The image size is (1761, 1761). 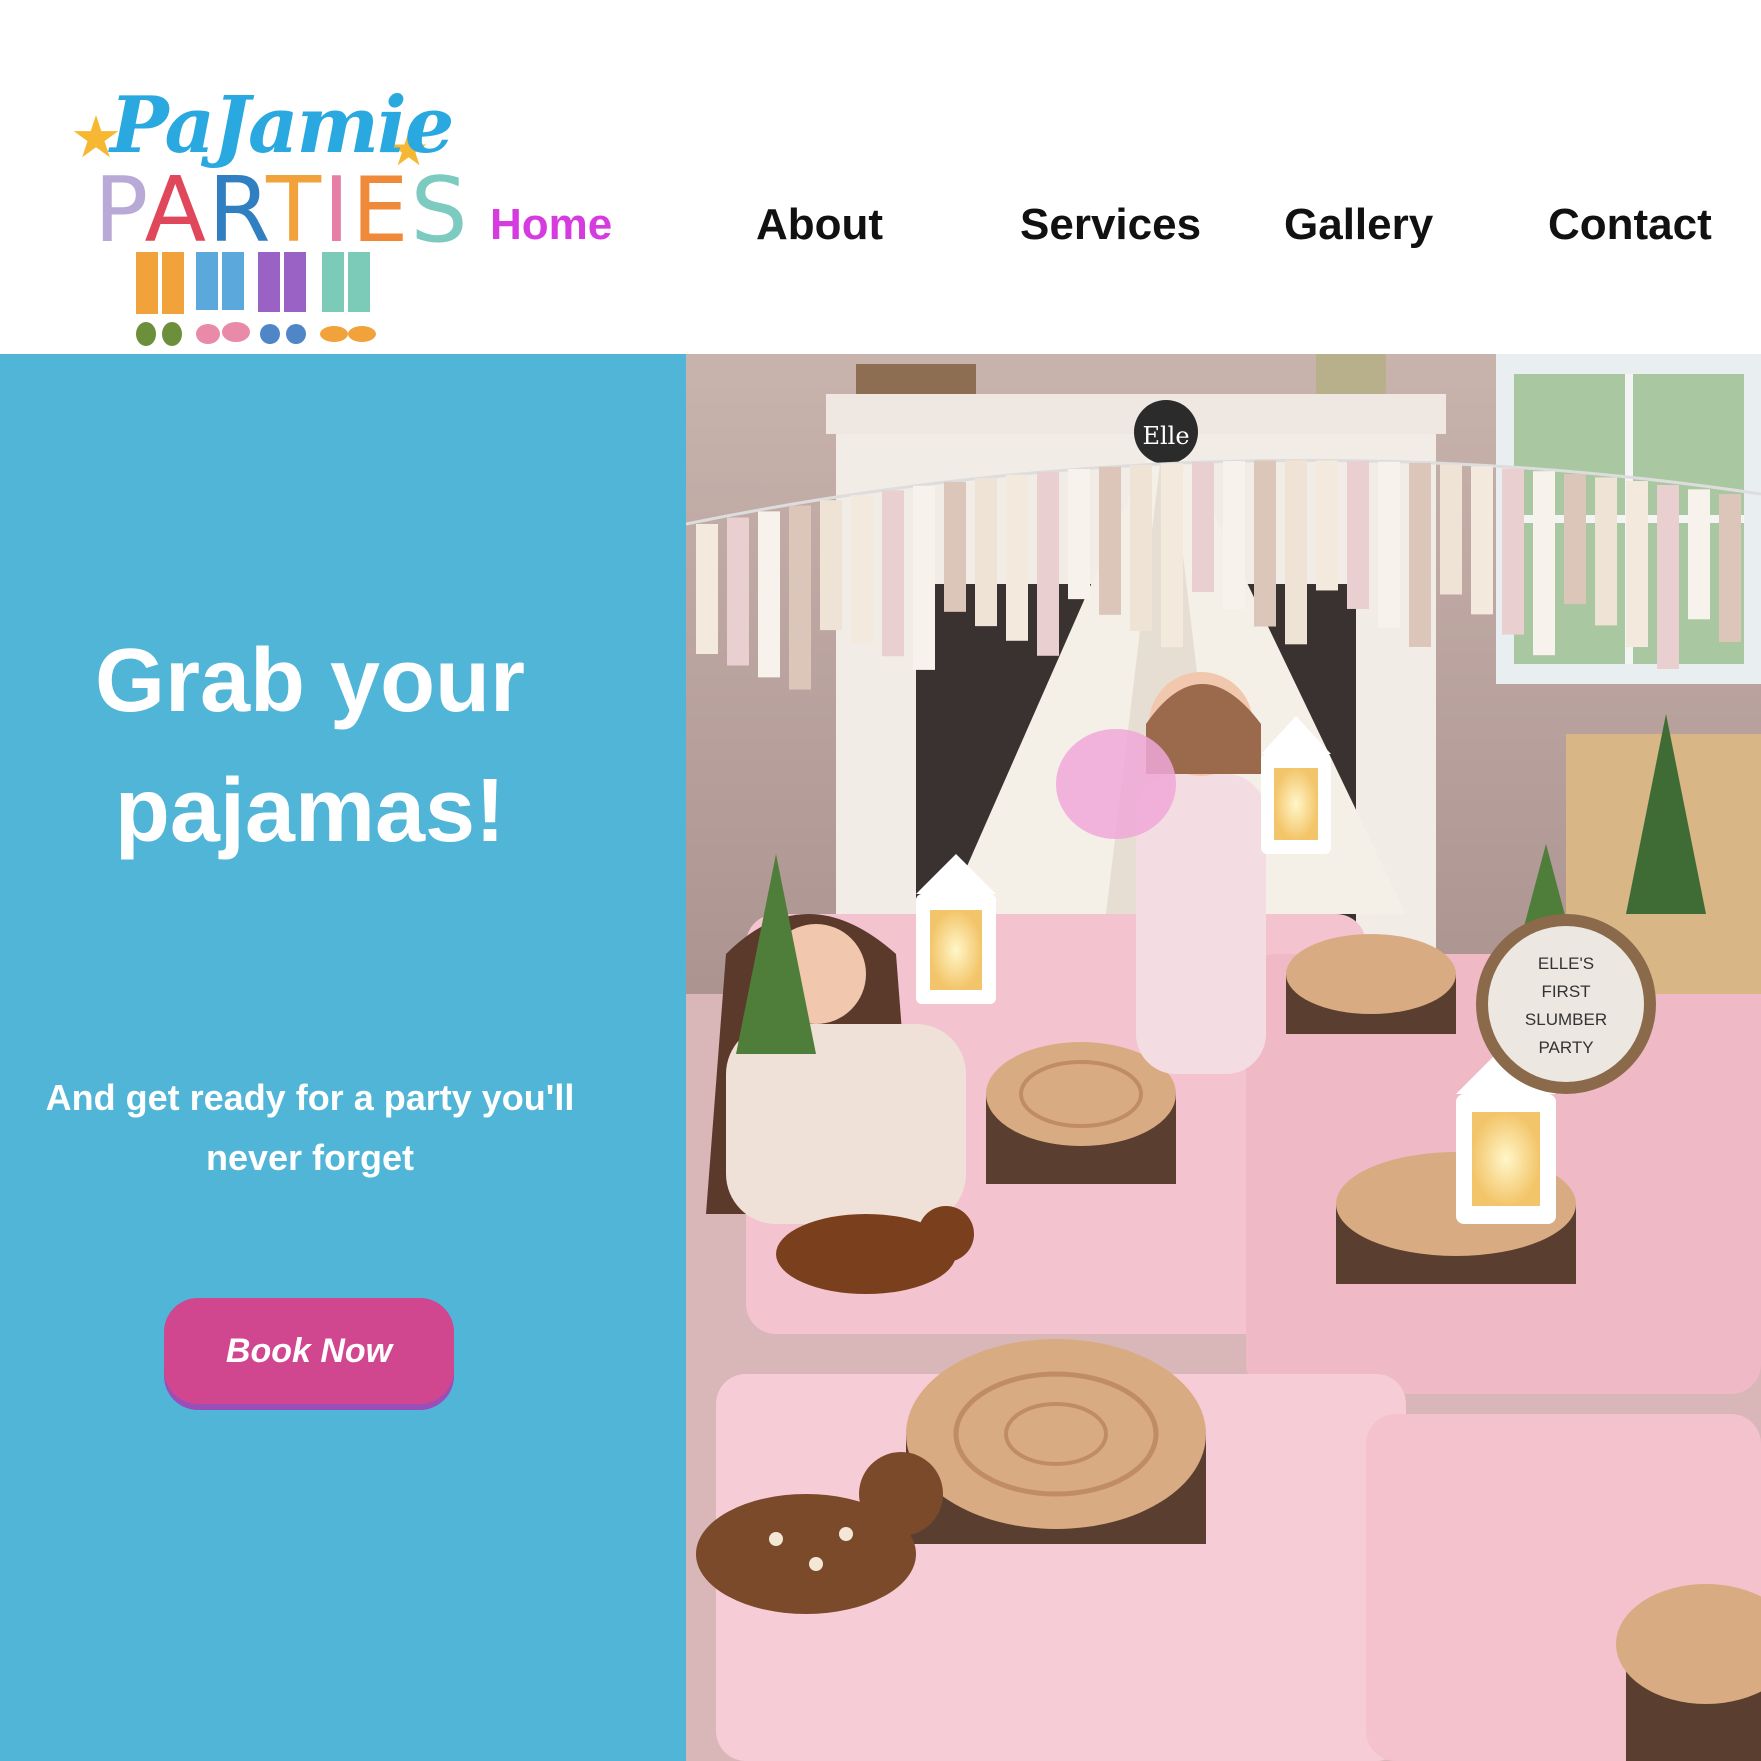 I want to click on logo-letter: A, so click(x=176, y=210).